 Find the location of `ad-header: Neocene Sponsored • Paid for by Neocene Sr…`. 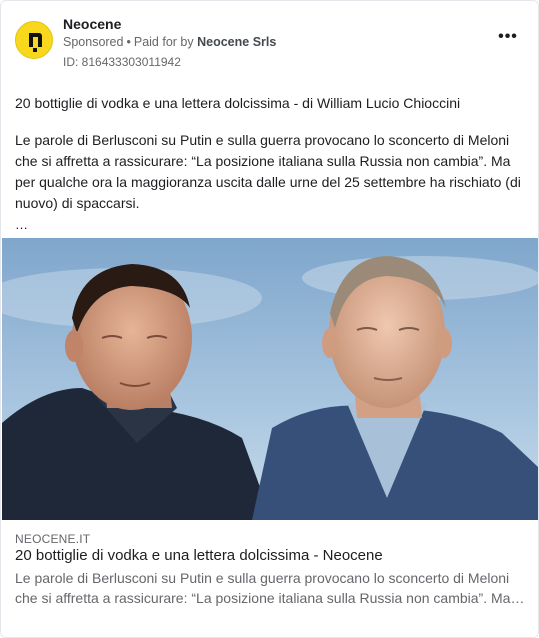

ad-header: Neocene Sponsored • Paid for by Neocene Sr… is located at coordinates (270, 43).